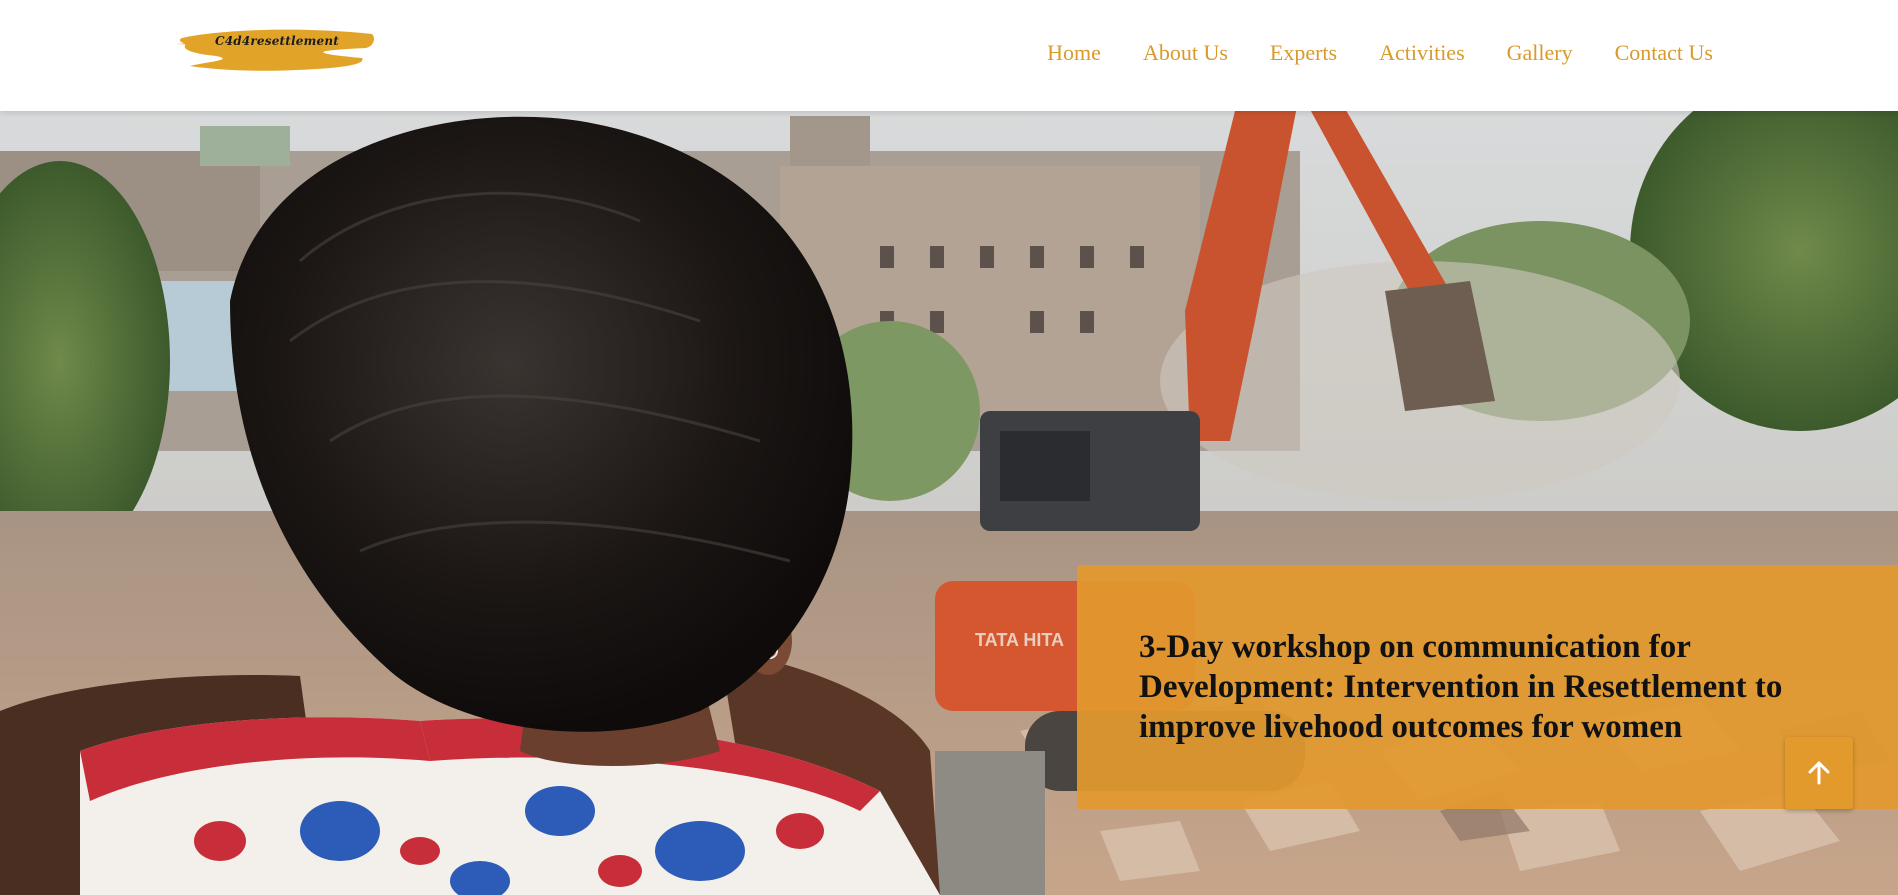 Image resolution: width=1898 pixels, height=895 pixels. Describe the element at coordinates (1074, 53) in the screenshot. I see `nav-home: Home` at that location.